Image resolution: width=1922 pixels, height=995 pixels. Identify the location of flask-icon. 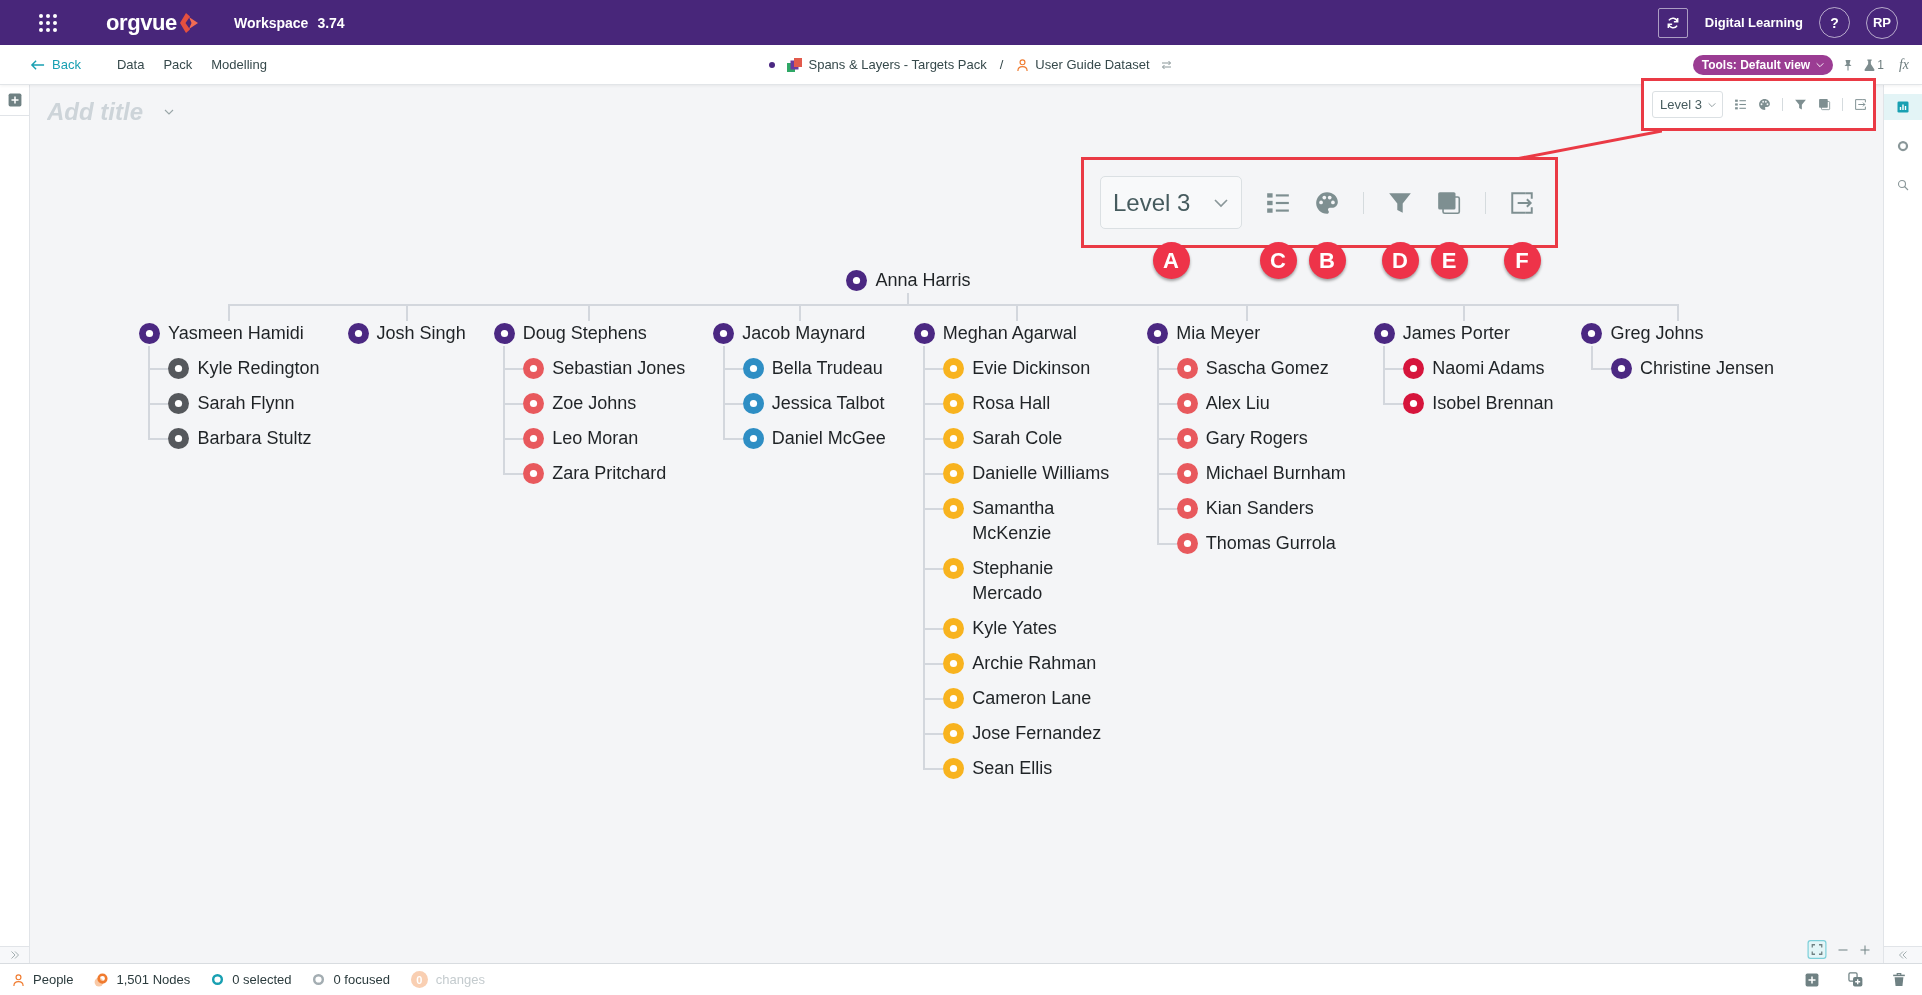
(1870, 64).